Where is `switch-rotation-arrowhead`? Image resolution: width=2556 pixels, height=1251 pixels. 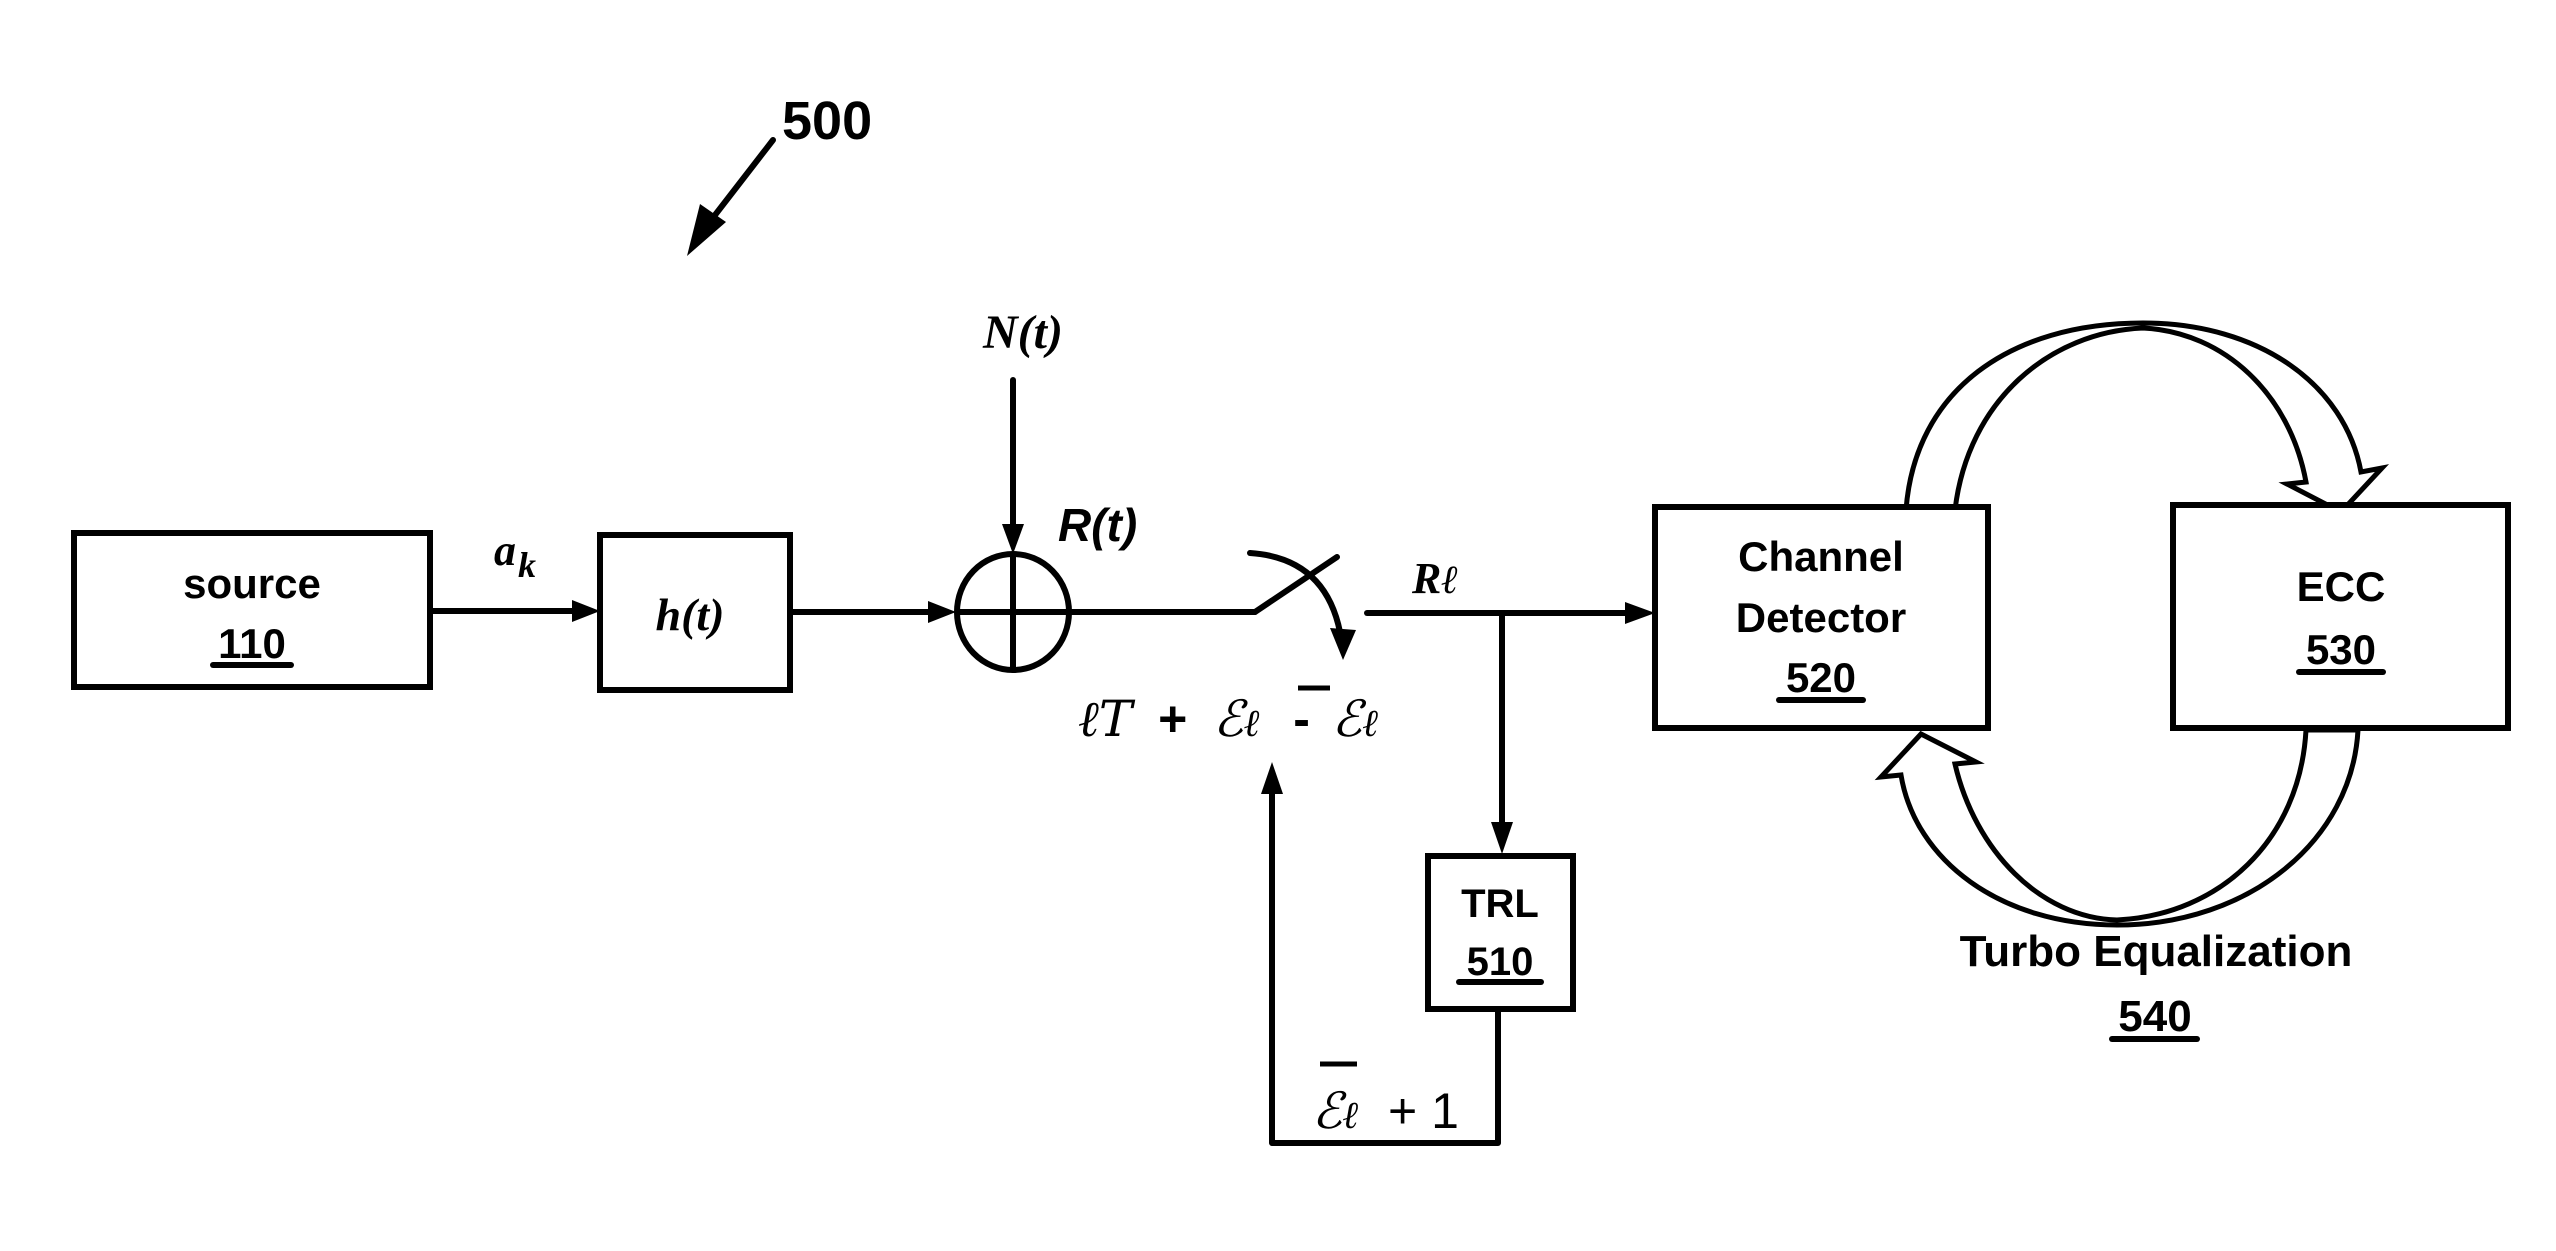 switch-rotation-arrowhead is located at coordinates (1343, 644).